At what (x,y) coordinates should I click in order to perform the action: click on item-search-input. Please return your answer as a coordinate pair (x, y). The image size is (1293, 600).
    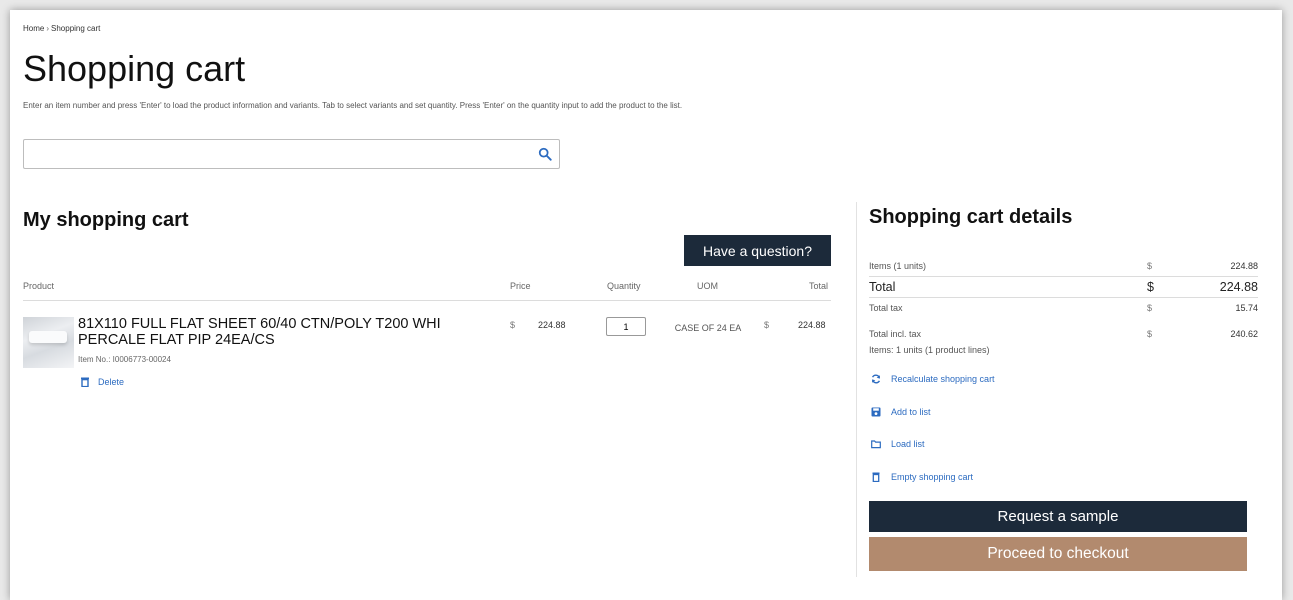
    Looking at the image, I should click on (291, 154).